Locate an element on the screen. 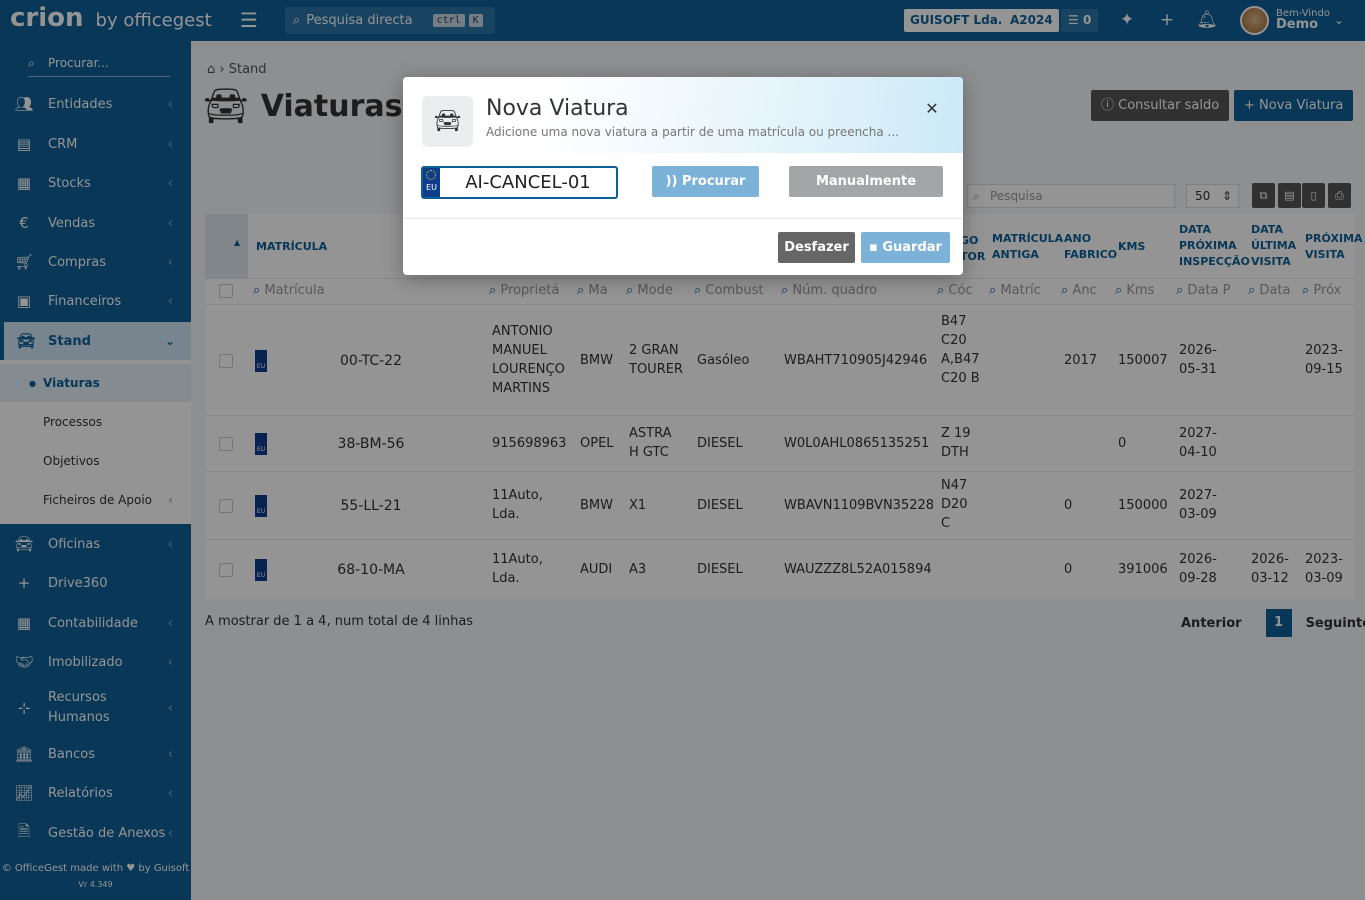  search-plate-button: )) Procurar is located at coordinates (705, 181).